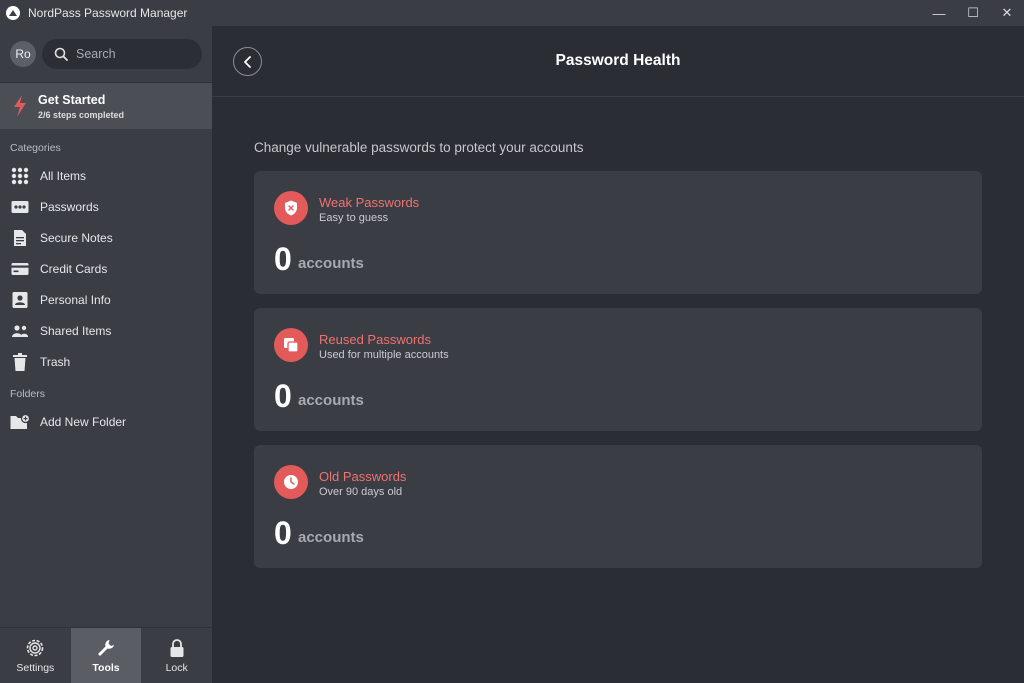  What do you see at coordinates (81, 114) in the screenshot?
I see `get-started-progress: 2/6 steps completed` at bounding box center [81, 114].